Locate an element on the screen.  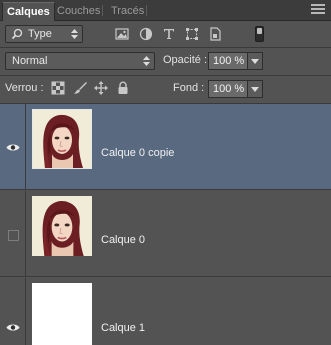
blend-mode-dropdown: Normal is located at coordinates (80, 61).